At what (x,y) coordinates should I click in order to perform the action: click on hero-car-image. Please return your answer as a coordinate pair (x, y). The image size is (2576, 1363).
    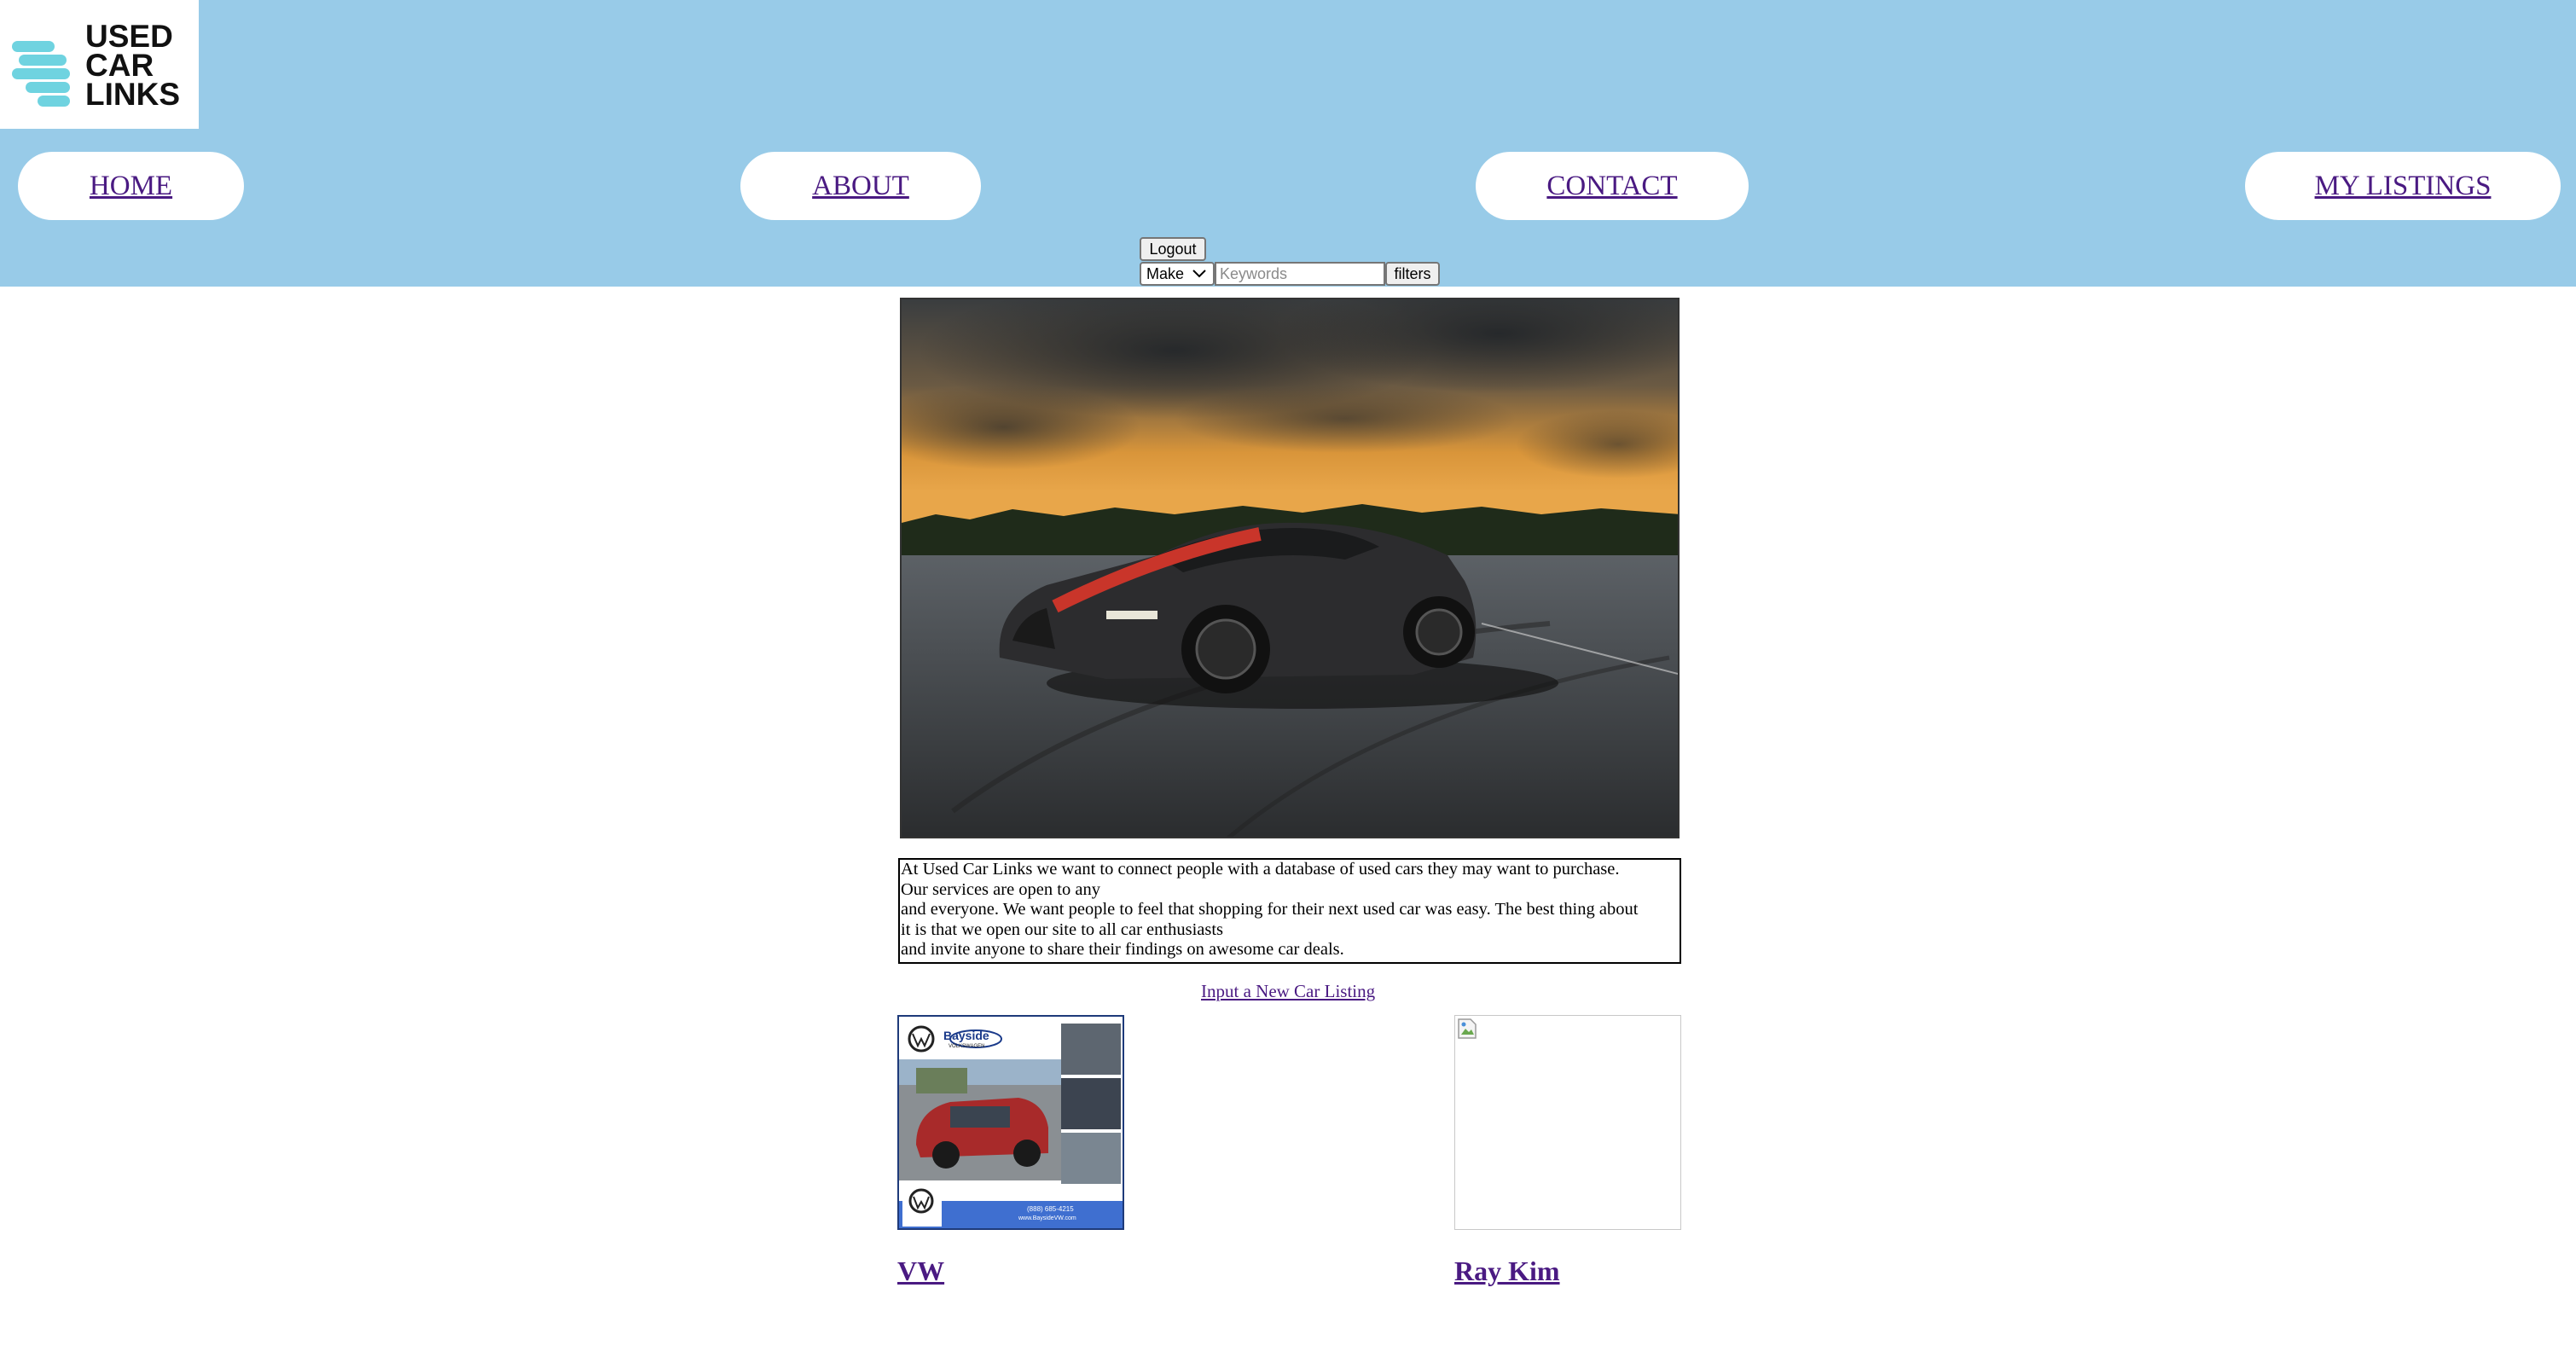
    Looking at the image, I should click on (1290, 568).